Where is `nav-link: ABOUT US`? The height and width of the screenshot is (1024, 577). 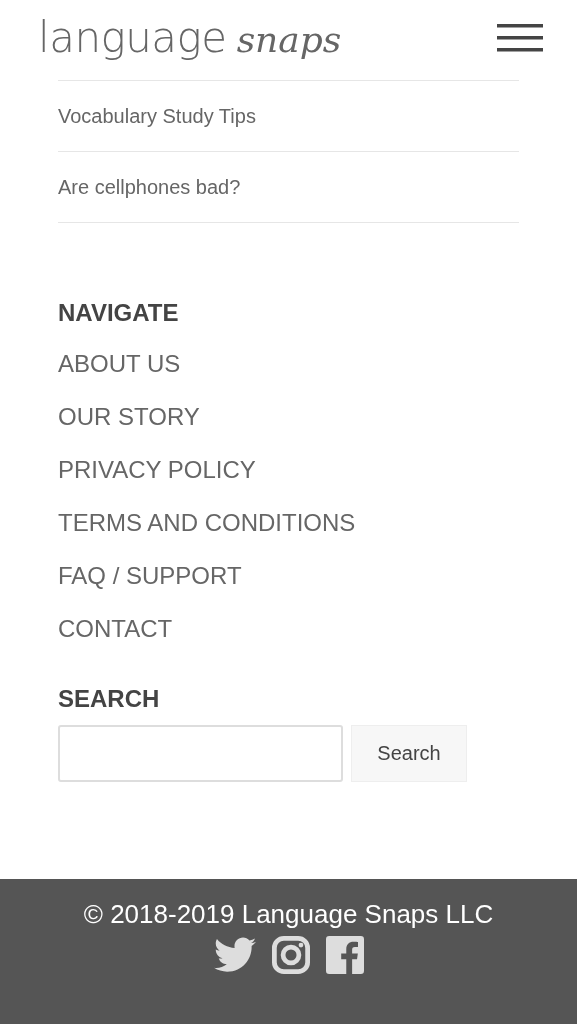 nav-link: ABOUT US is located at coordinates (119, 363).